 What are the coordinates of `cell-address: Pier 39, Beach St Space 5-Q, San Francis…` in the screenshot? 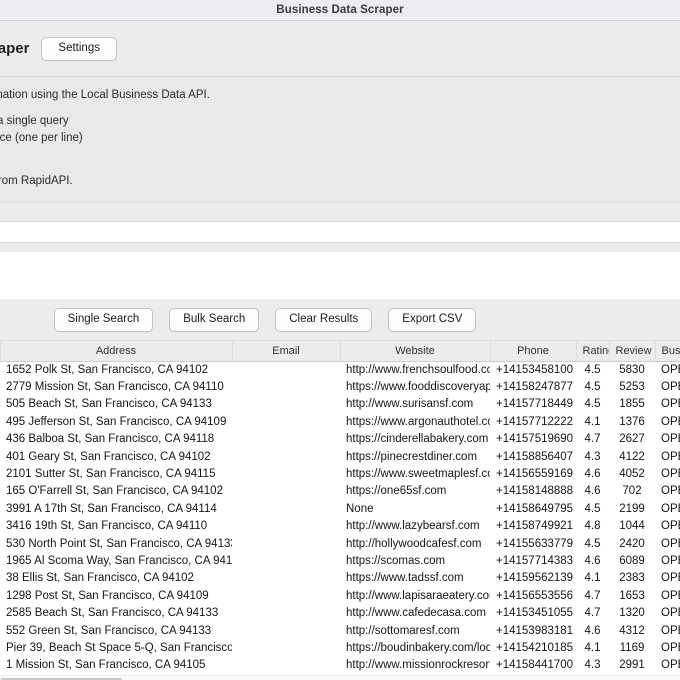 It's located at (116, 649).